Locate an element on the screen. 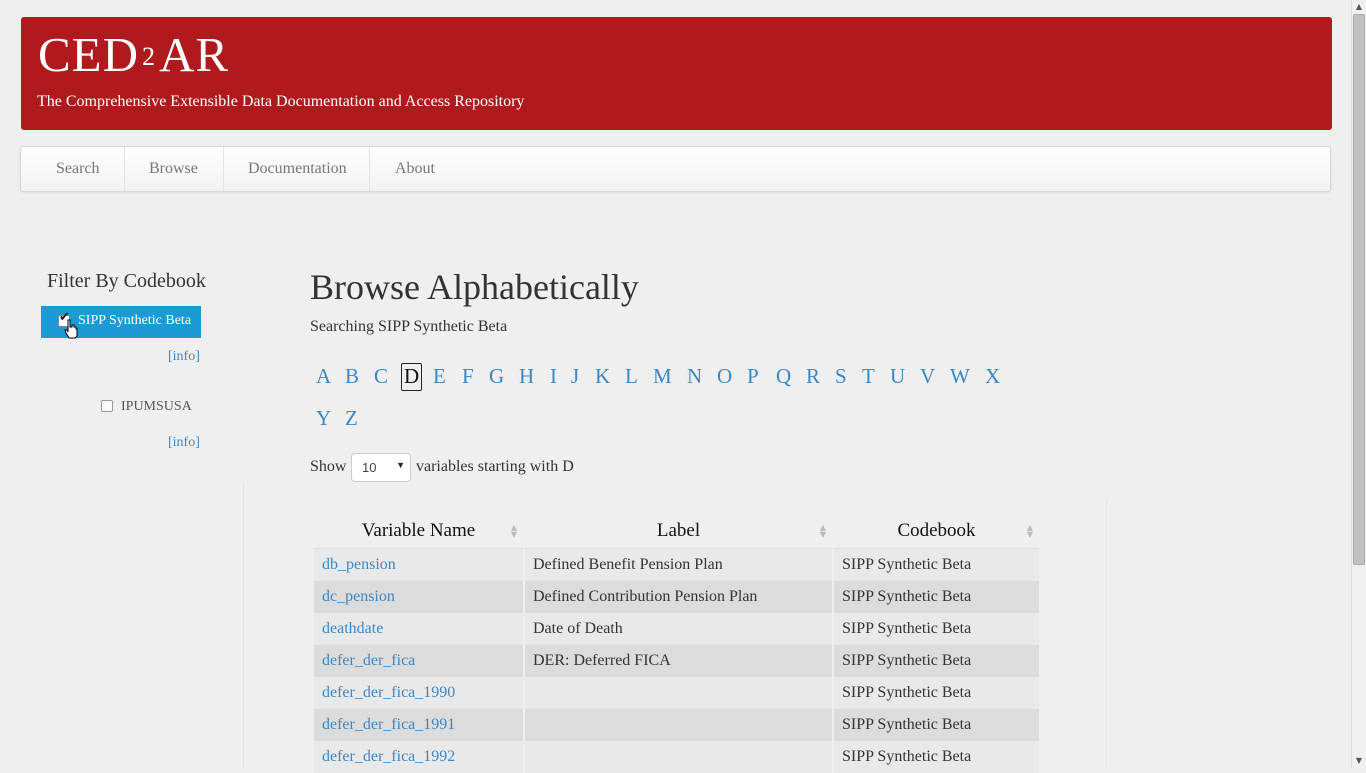  letter-link-m: M is located at coordinates (662, 376).